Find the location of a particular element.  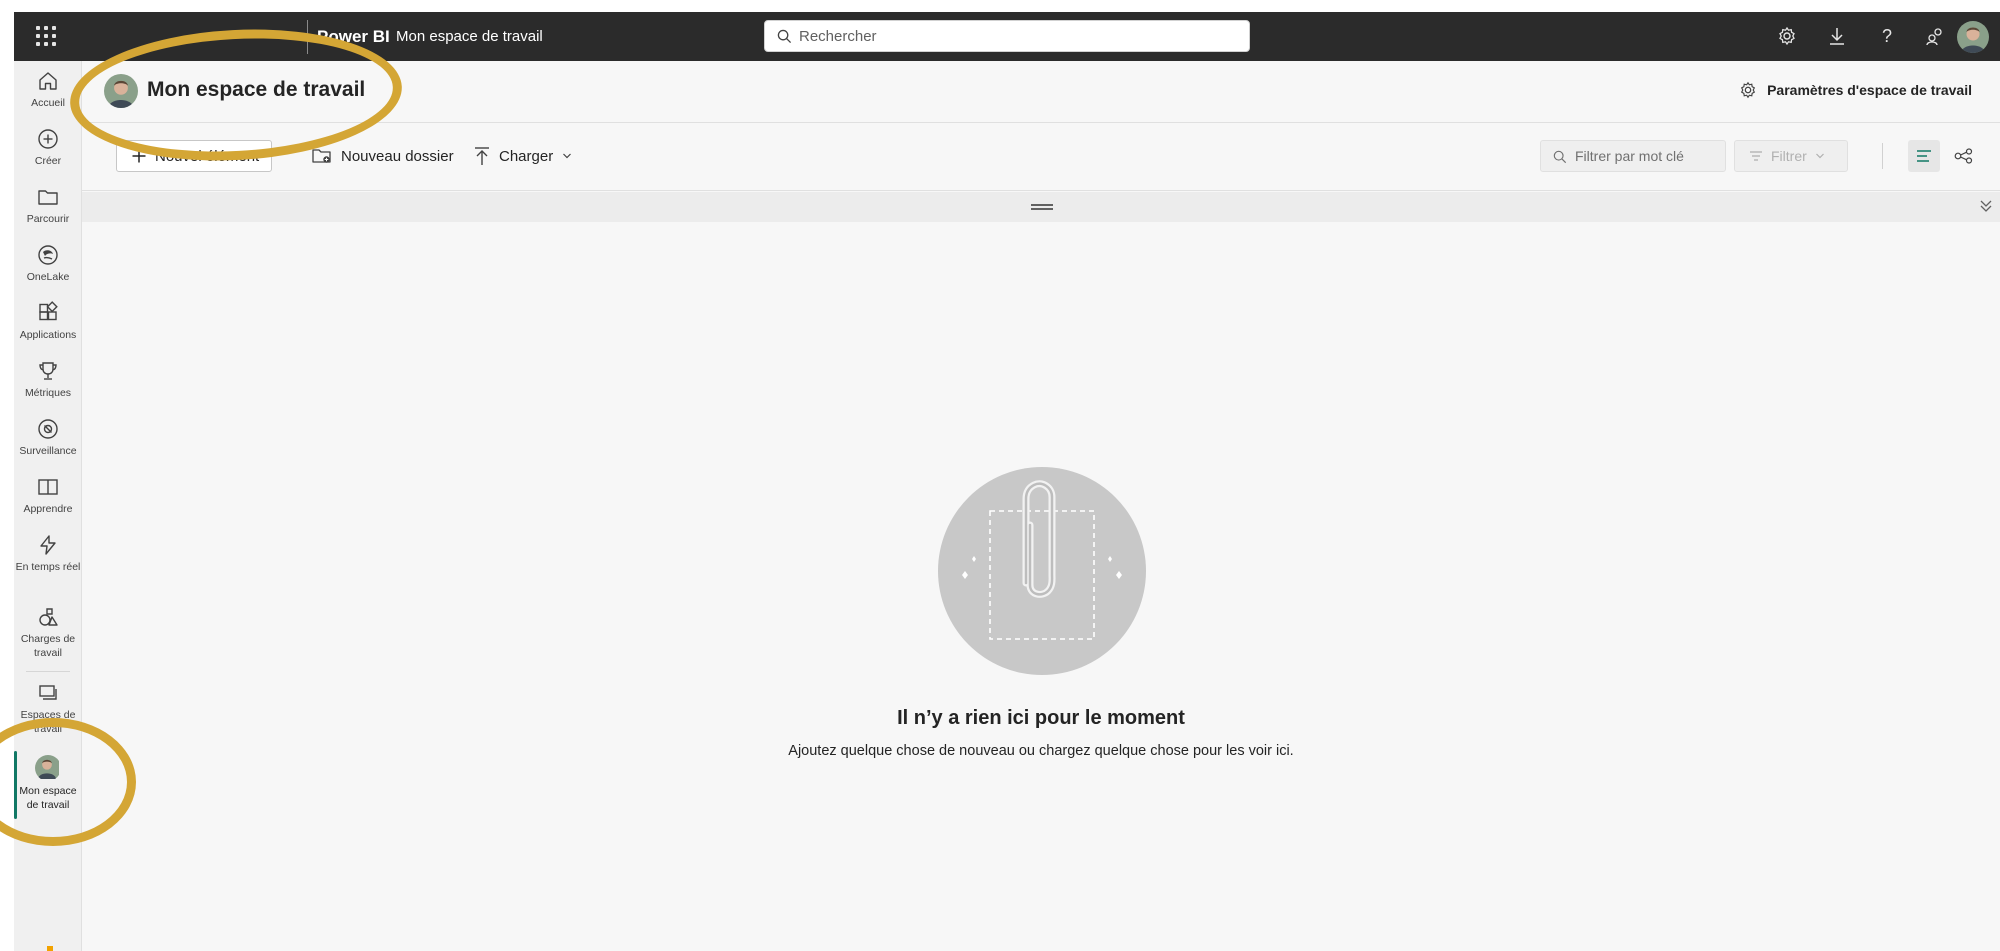

list-view-icon is located at coordinates (1924, 156).